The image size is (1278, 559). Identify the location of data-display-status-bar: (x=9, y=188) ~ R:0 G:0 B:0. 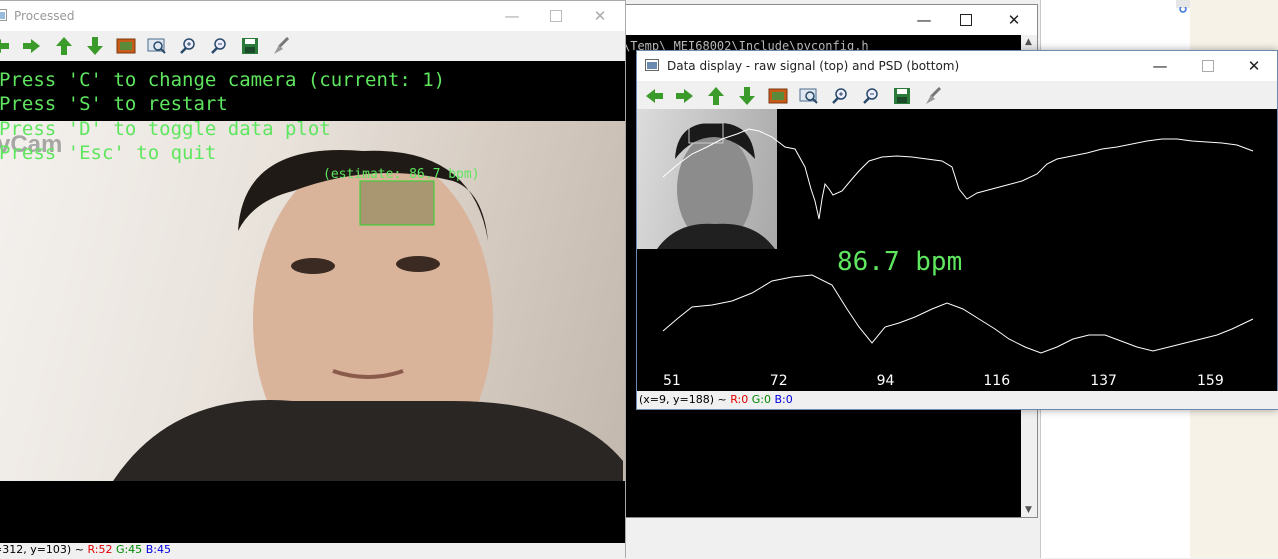
(957, 400).